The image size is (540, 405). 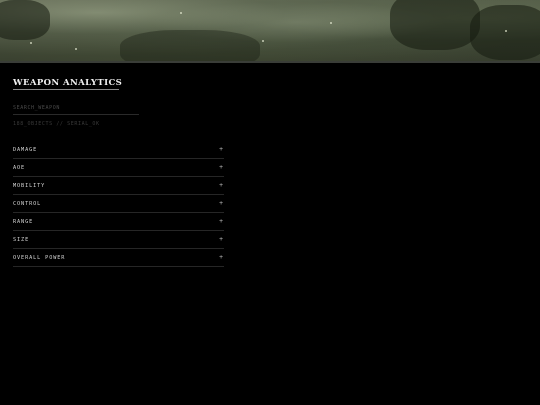 What do you see at coordinates (29, 186) in the screenshot?
I see `category-label: MOBILITY` at bounding box center [29, 186].